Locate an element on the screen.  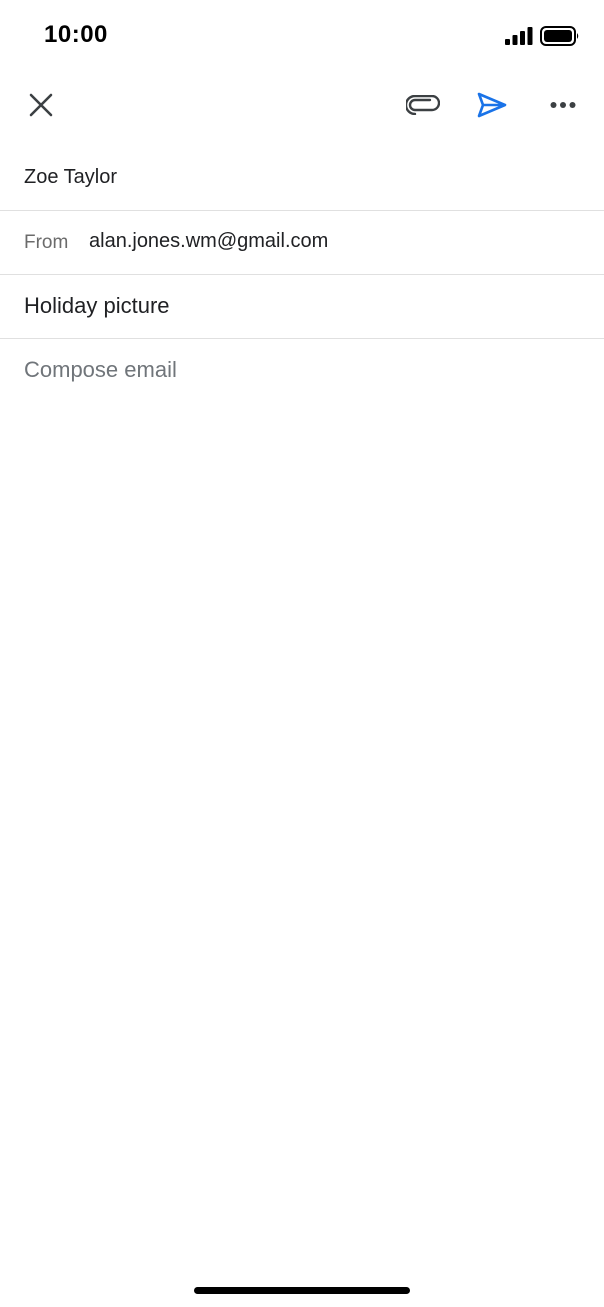
send-icon is located at coordinates (492, 105).